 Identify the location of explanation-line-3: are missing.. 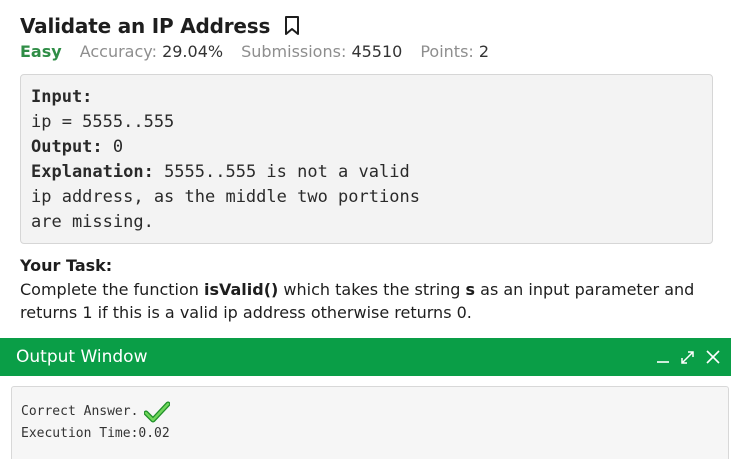
(92, 222).